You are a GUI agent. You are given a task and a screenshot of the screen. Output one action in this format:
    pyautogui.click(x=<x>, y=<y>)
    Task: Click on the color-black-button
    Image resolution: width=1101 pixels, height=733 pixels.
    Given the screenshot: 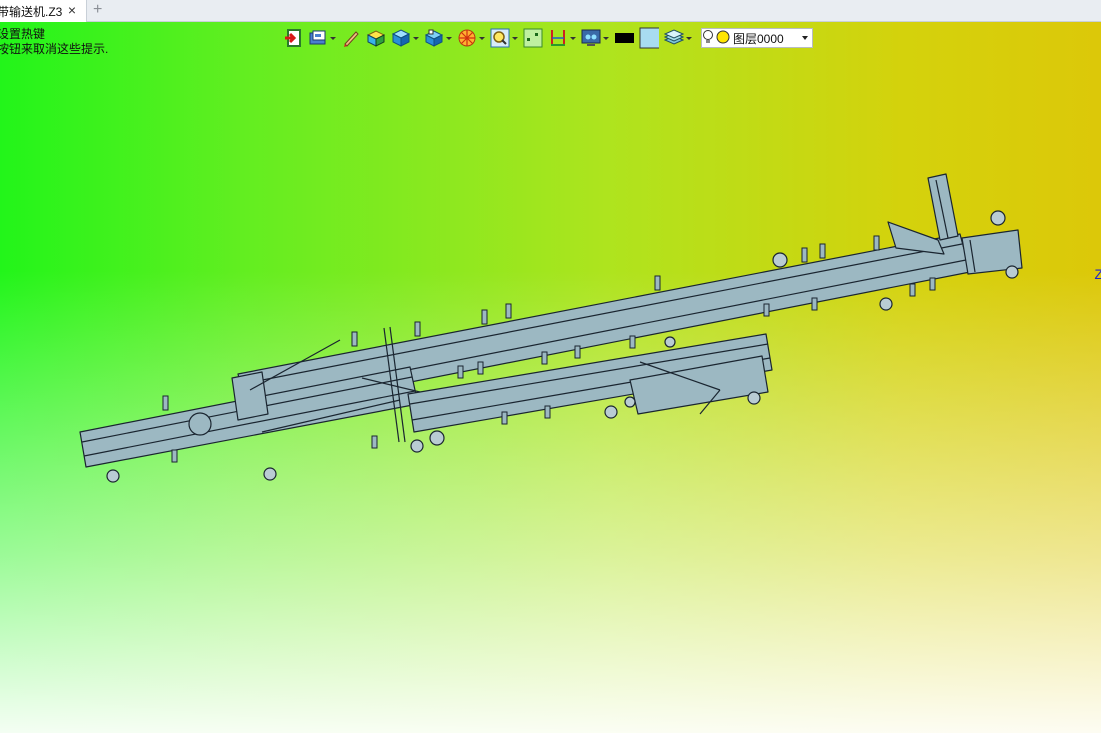 What is the action you would take?
    pyautogui.click(x=624, y=38)
    